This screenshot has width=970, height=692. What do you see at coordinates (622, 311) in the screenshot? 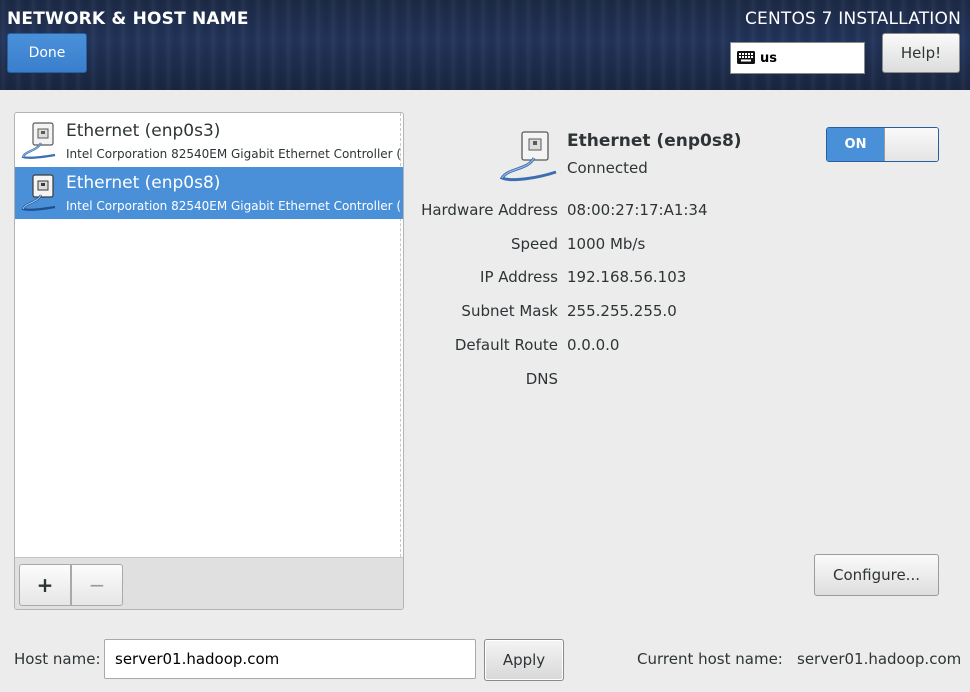
I see `subnet-mask-value: 255.255.255.0` at bounding box center [622, 311].